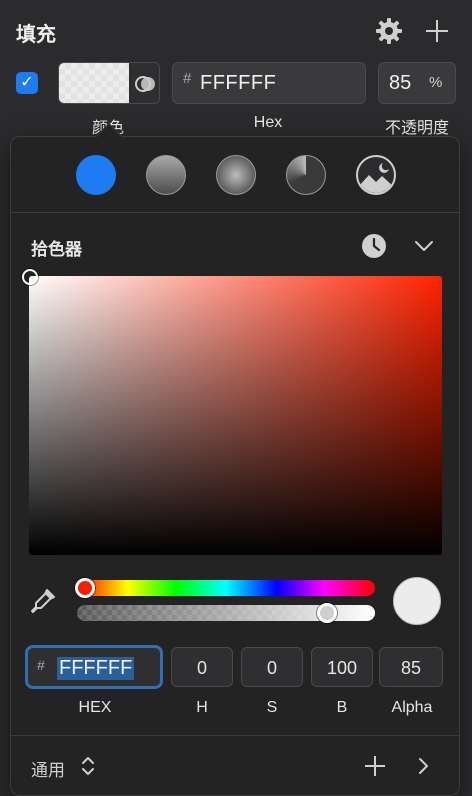 The width and height of the screenshot is (472, 796). What do you see at coordinates (166, 175) in the screenshot?
I see `linear-gradient-icon` at bounding box center [166, 175].